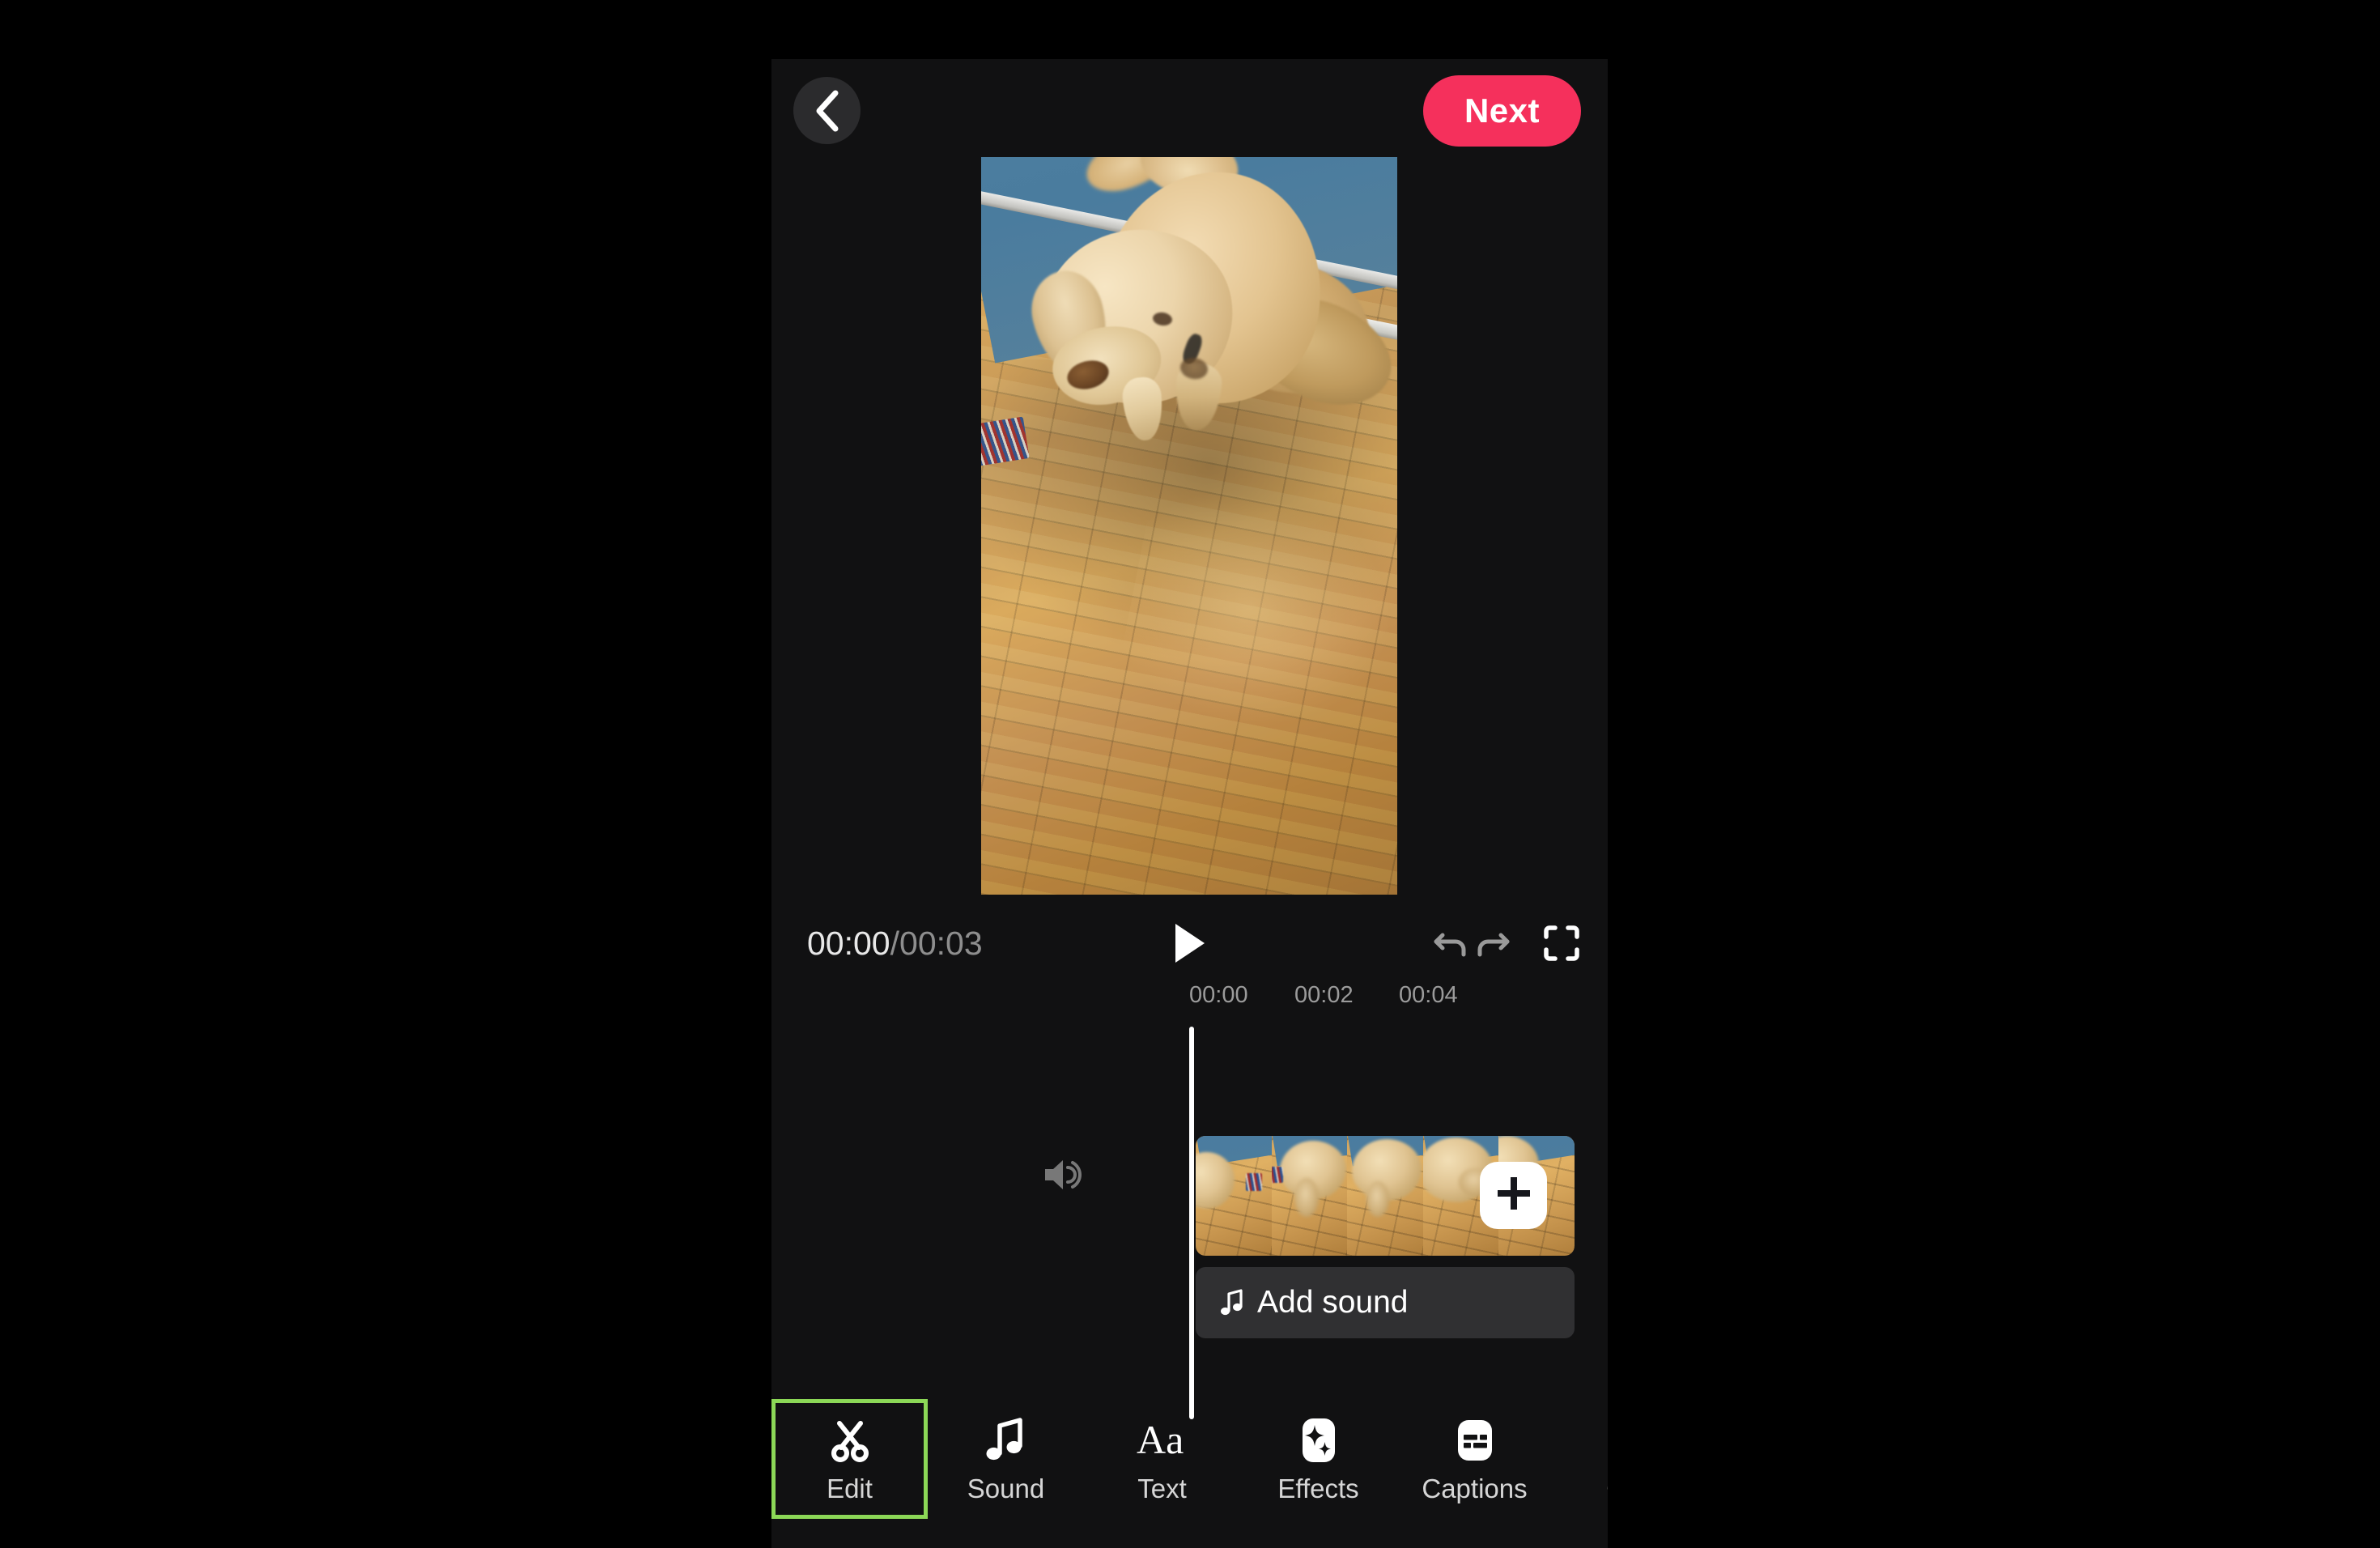  What do you see at coordinates (849, 944) in the screenshot?
I see `current-time: 00:00` at bounding box center [849, 944].